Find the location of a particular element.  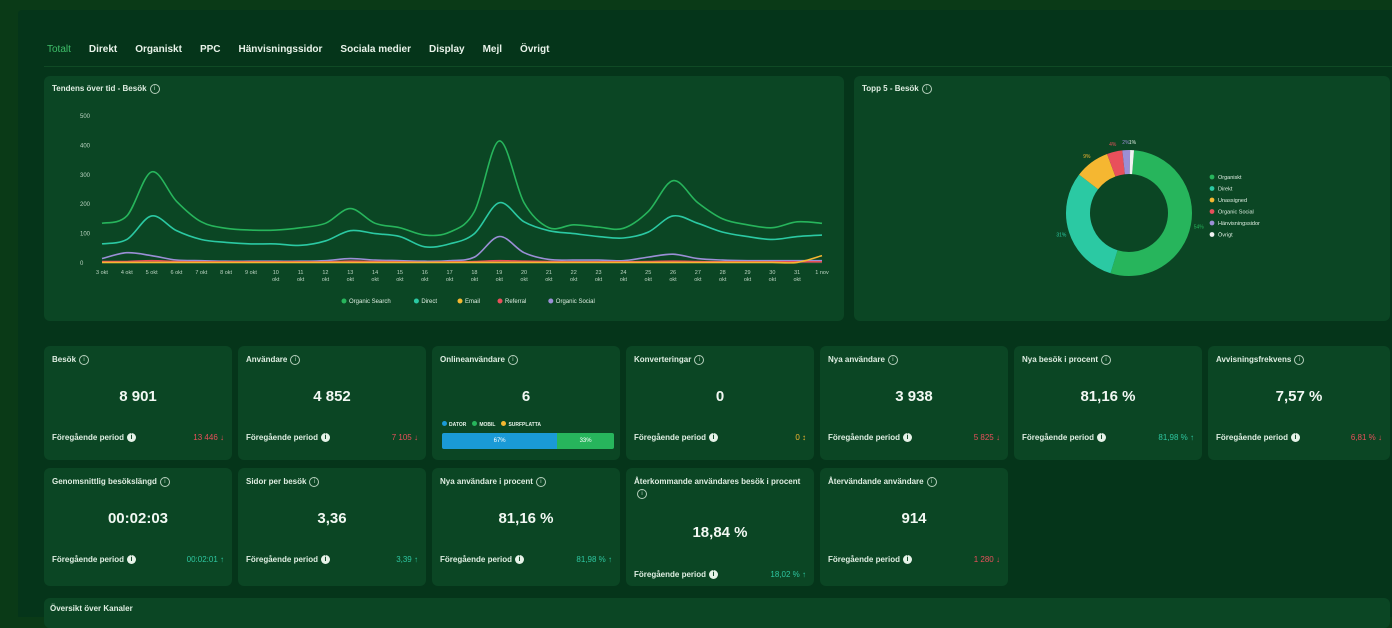

card-footer: Föregående periodi00:02:01 ↑ is located at coordinates (138, 559).